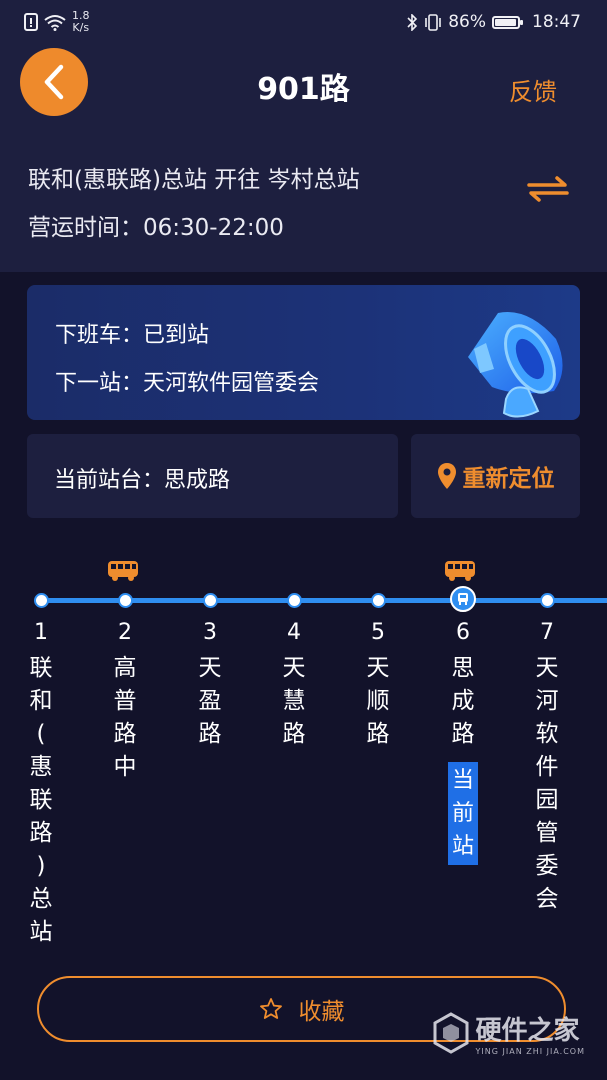  I want to click on route-direction: 联和(惠联路)总站 开往 岑村总站, so click(194, 180).